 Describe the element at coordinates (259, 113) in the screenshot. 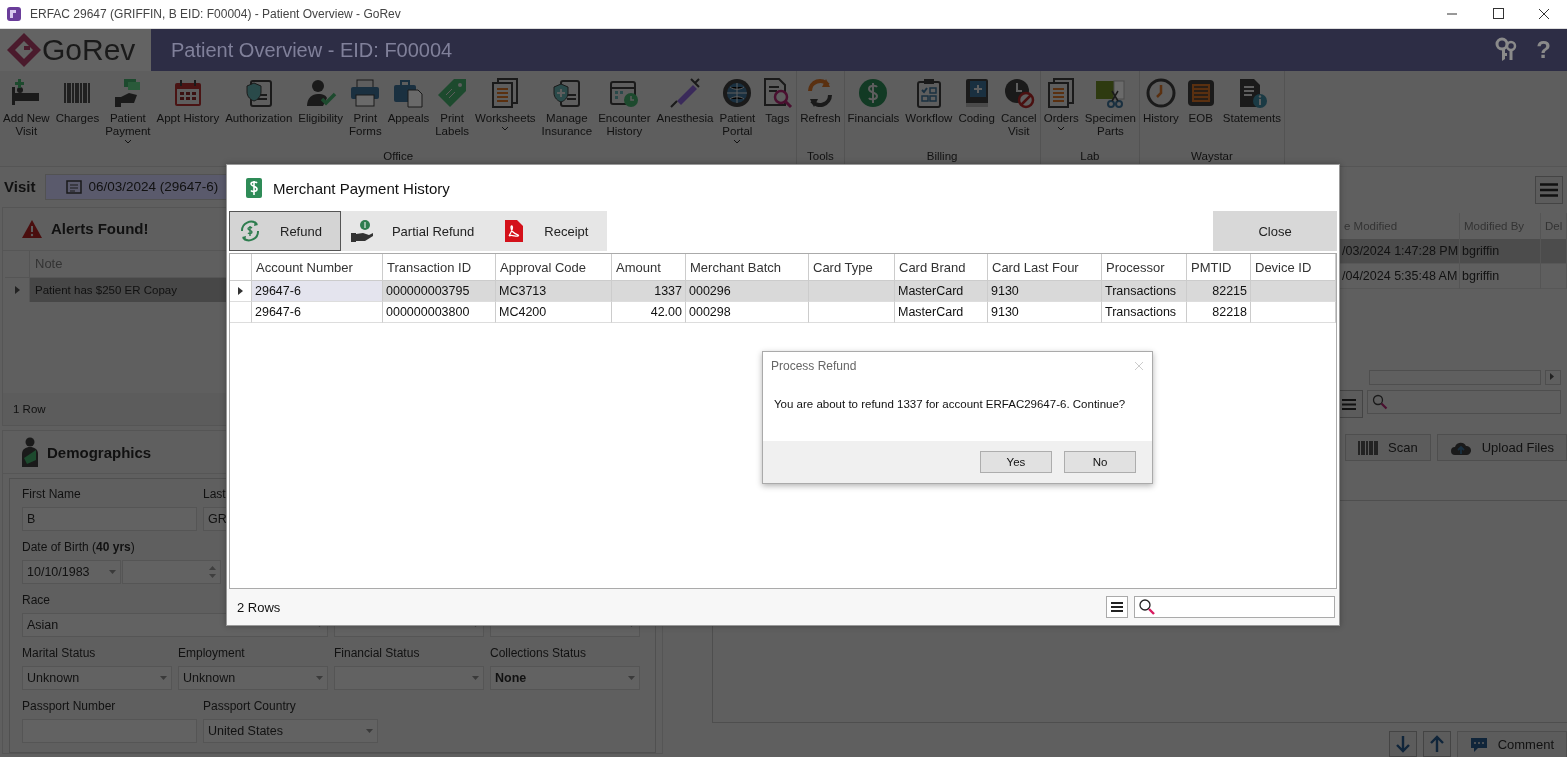

I see `toolbar-button: Authorization` at that location.